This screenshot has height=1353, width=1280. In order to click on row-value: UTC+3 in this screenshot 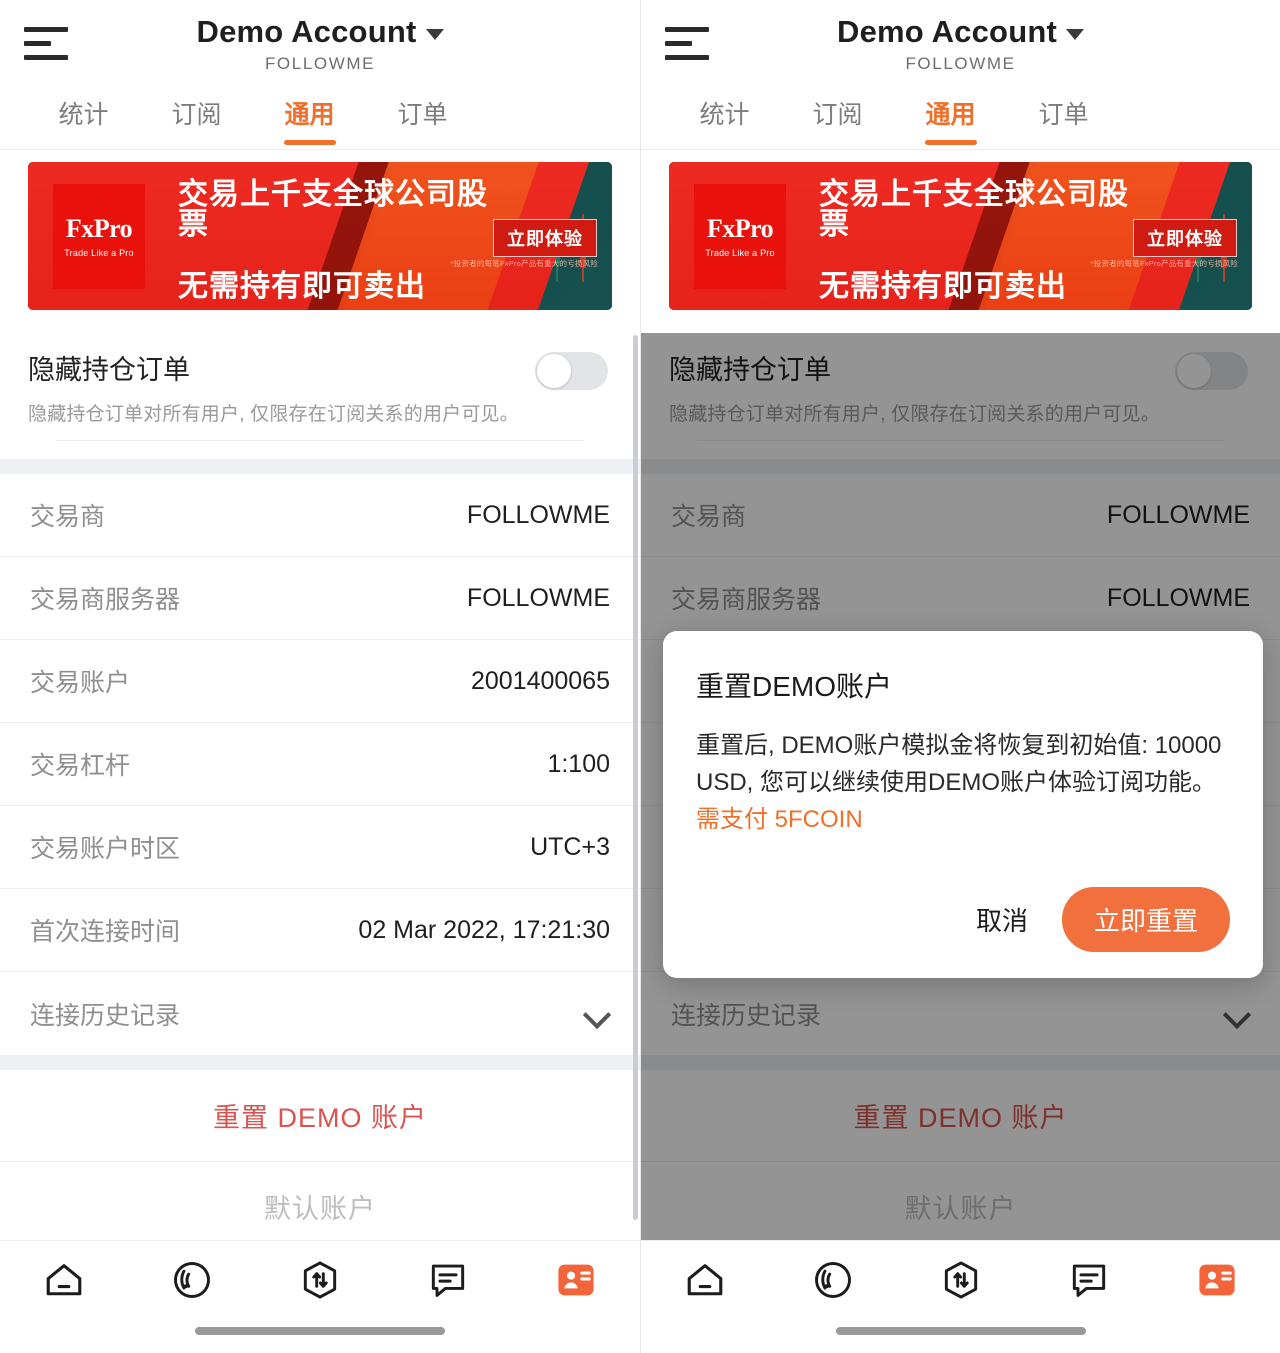, I will do `click(570, 846)`.